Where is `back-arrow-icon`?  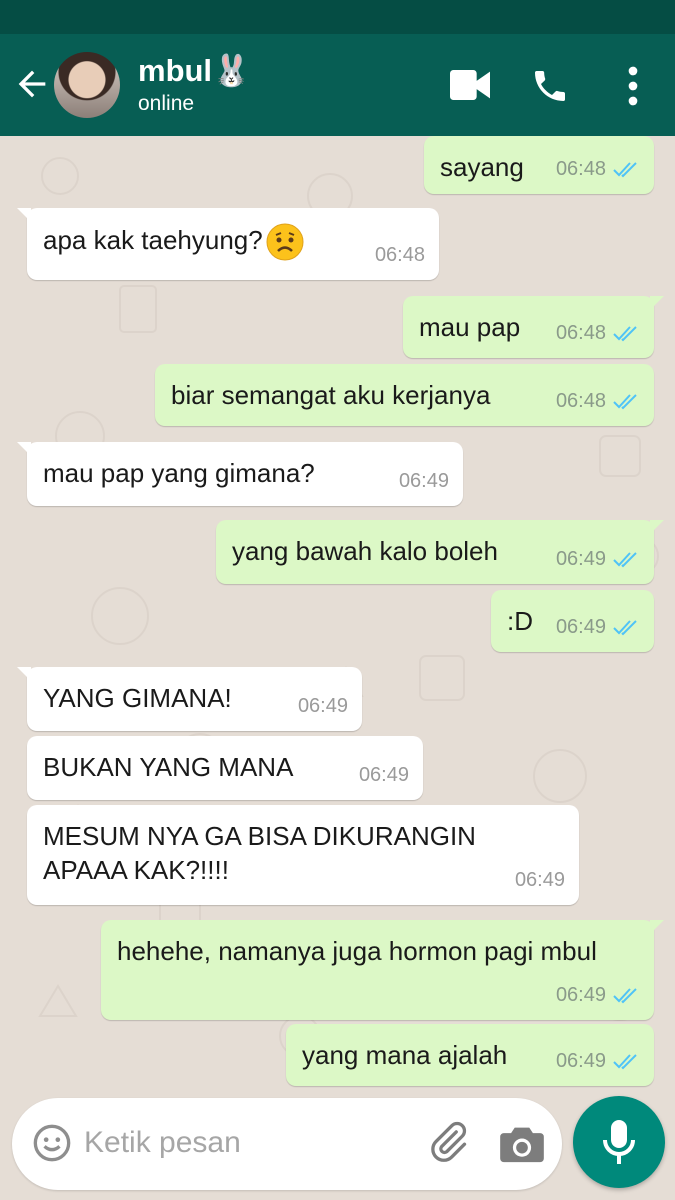
back-arrow-icon is located at coordinates (32, 84).